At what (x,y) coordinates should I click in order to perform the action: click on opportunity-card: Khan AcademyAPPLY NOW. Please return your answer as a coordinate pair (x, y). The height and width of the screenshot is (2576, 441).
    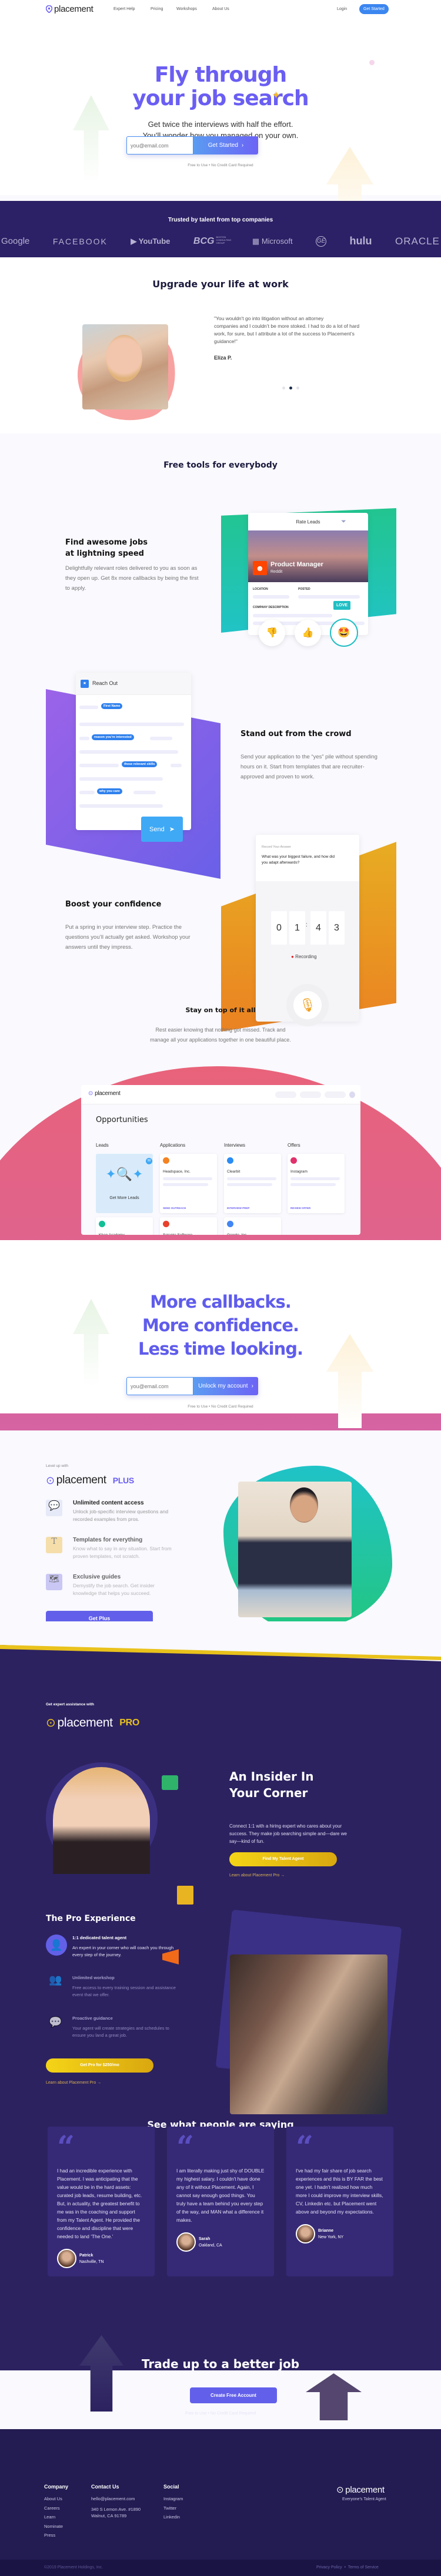
    Looking at the image, I should click on (124, 1226).